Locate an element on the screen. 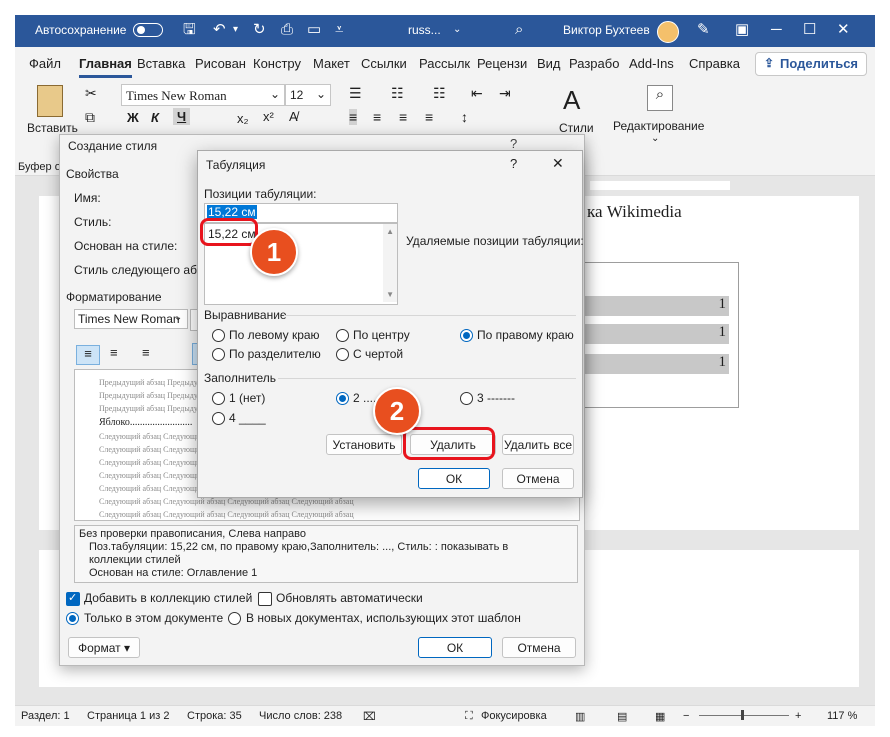  line-spacing-icon: ↕ is located at coordinates (464, 117).